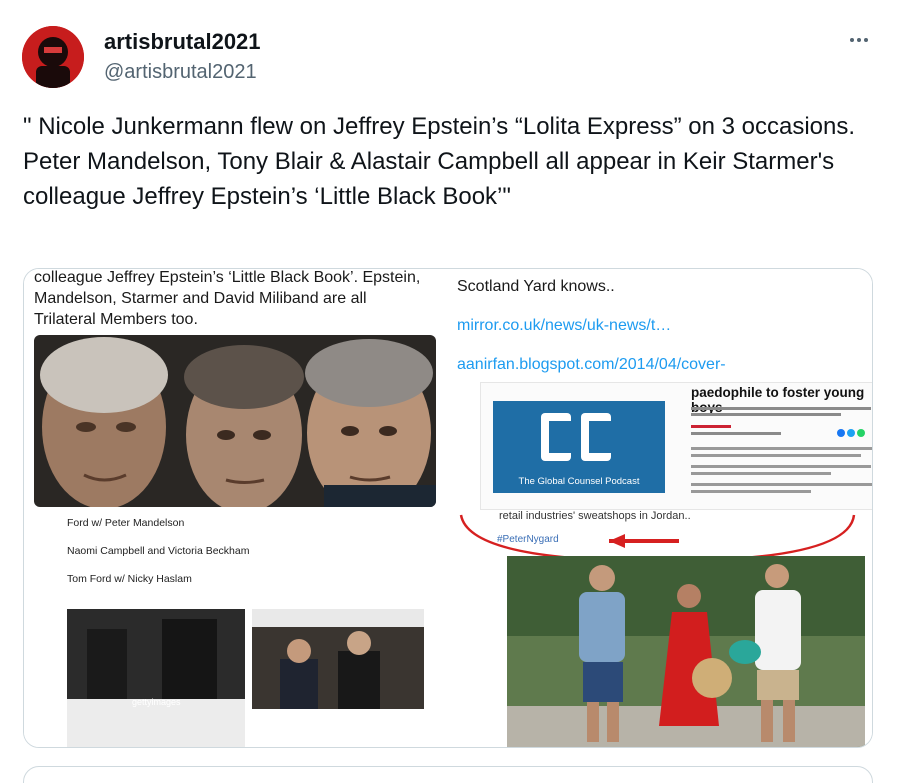 The height and width of the screenshot is (783, 913). Describe the element at coordinates (156, 678) in the screenshot. I see `getty-photo: gettyimages` at that location.